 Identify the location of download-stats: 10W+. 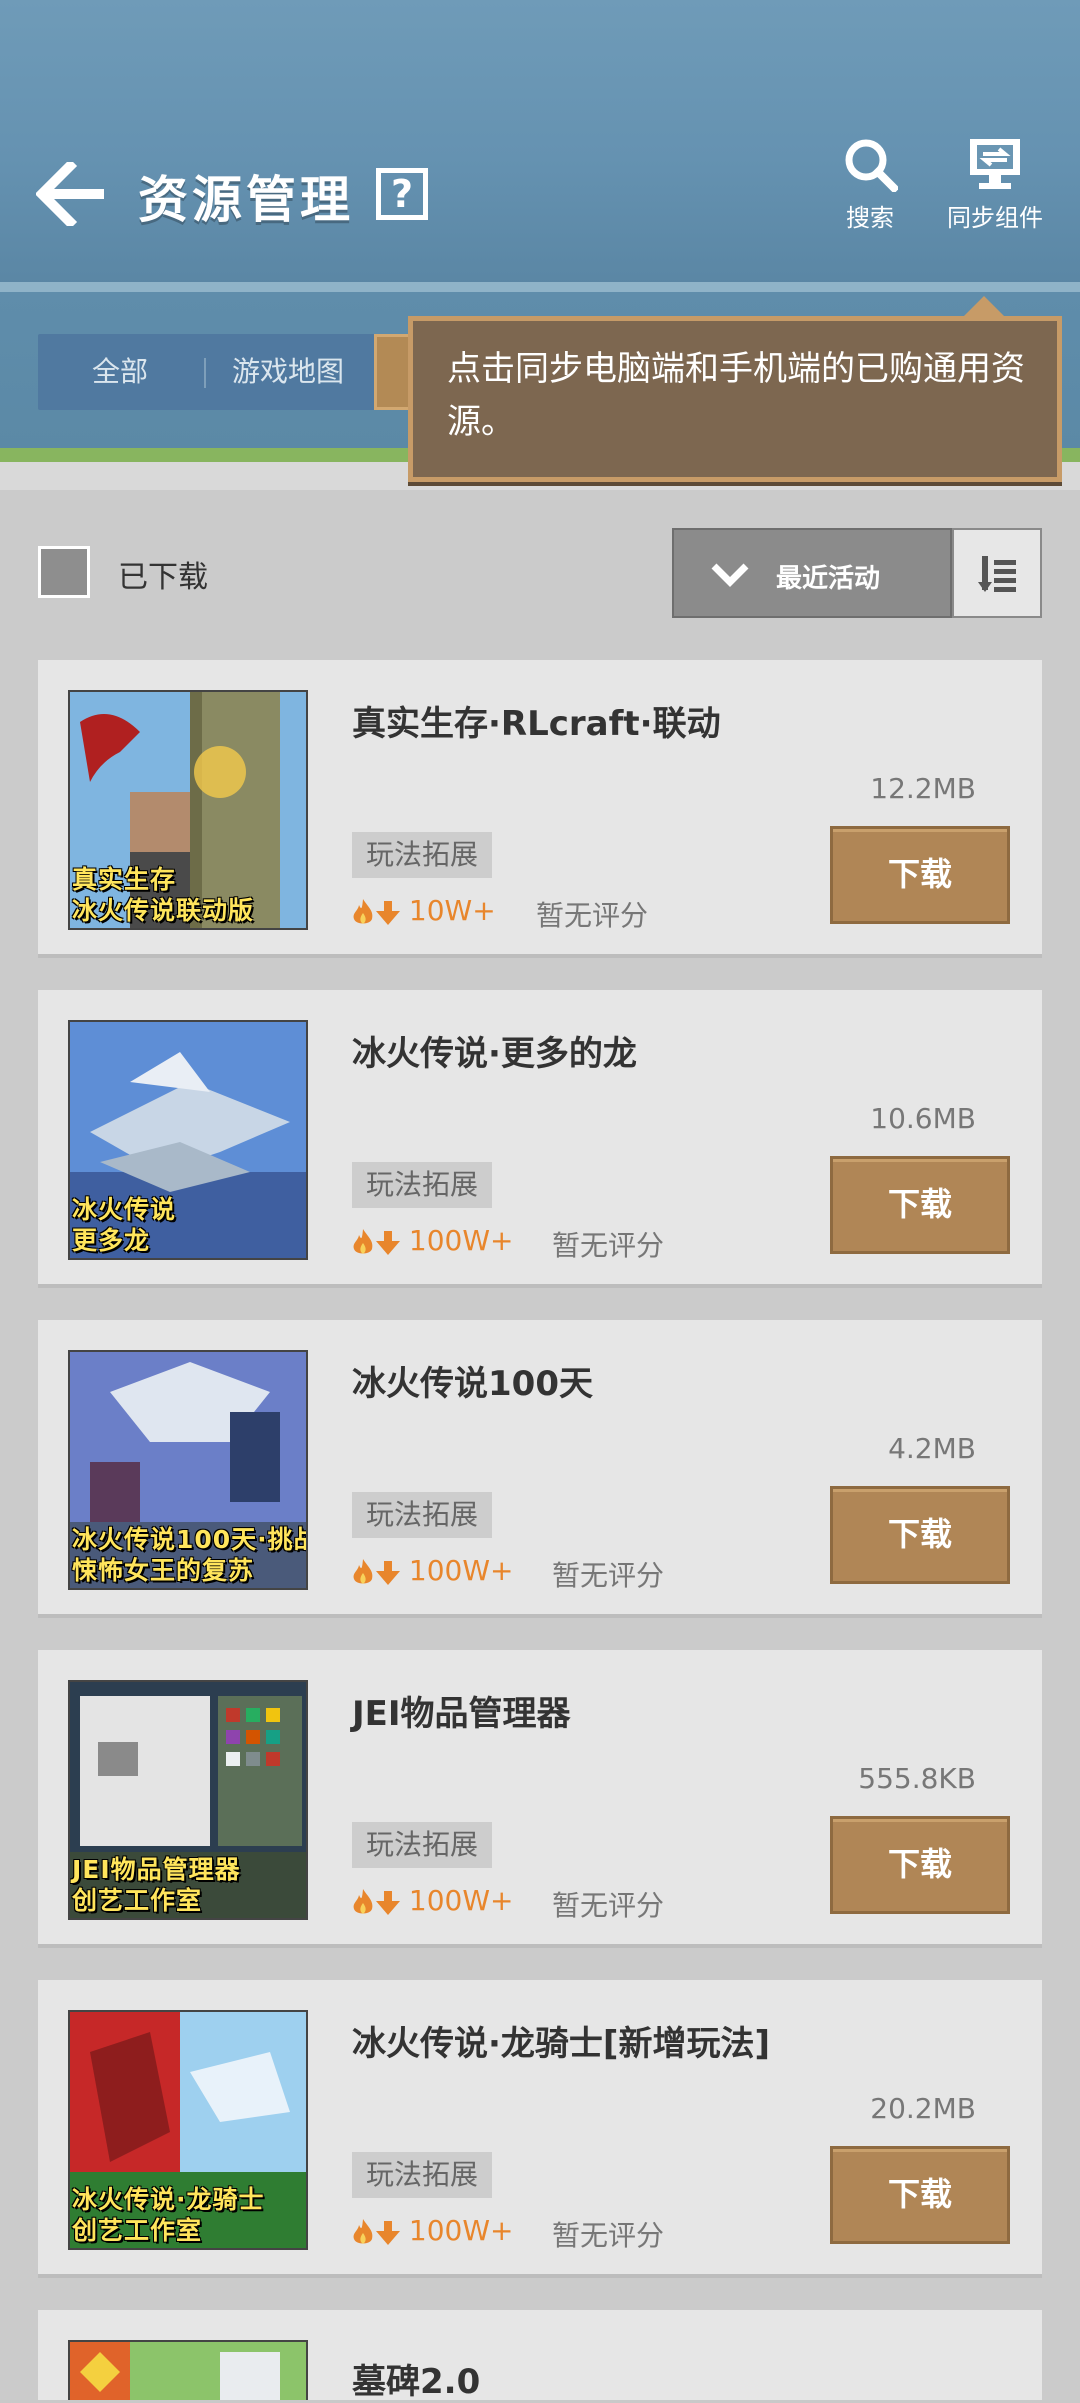
(423, 910).